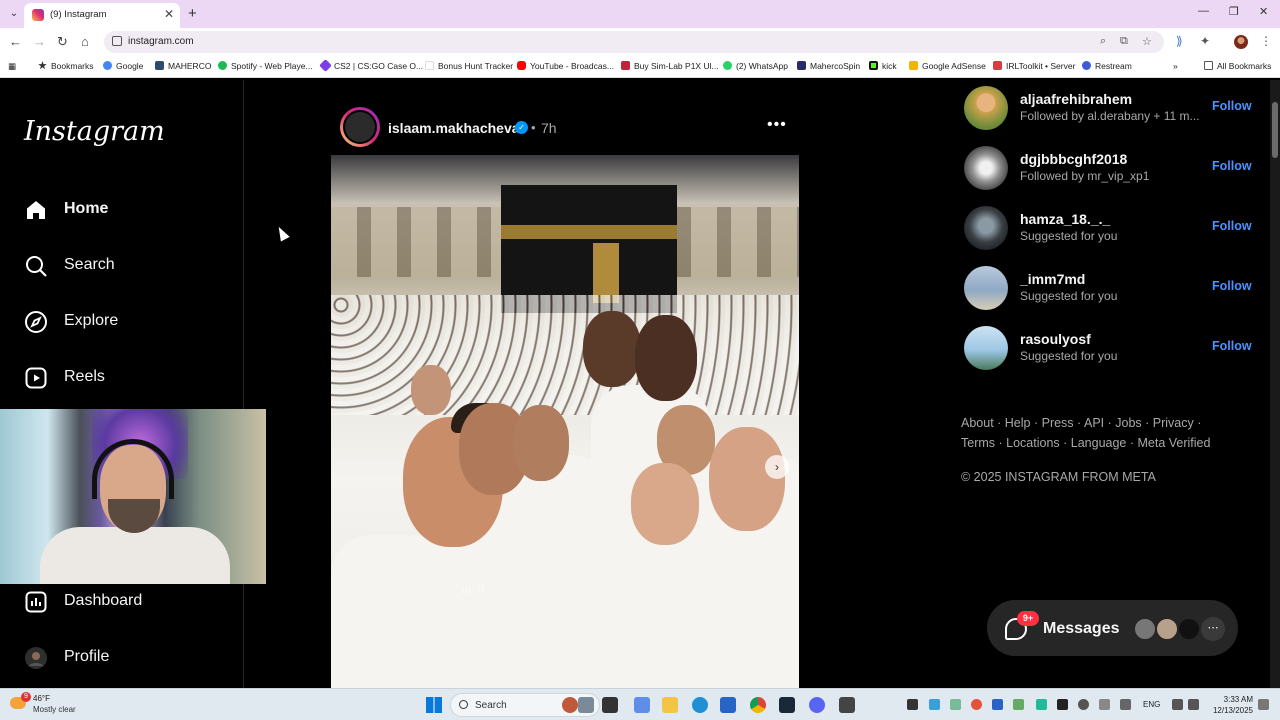  I want to click on footer-link-press: Press, so click(1058, 423).